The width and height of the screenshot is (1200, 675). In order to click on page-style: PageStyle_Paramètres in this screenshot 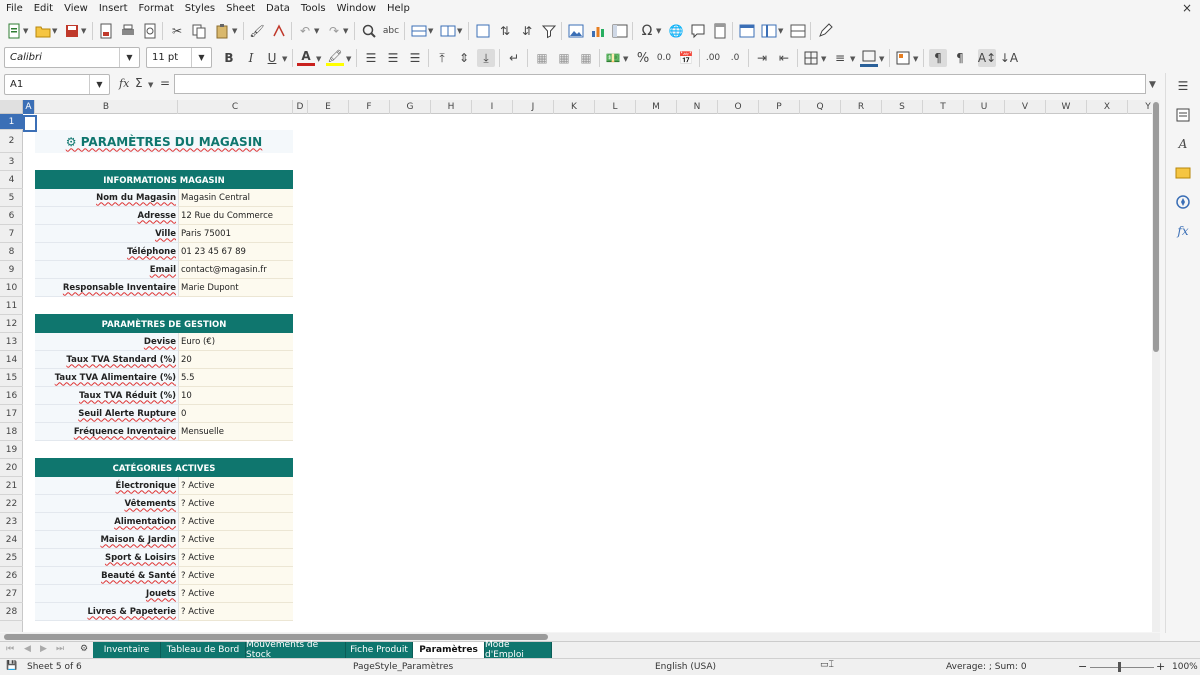, I will do `click(403, 667)`.